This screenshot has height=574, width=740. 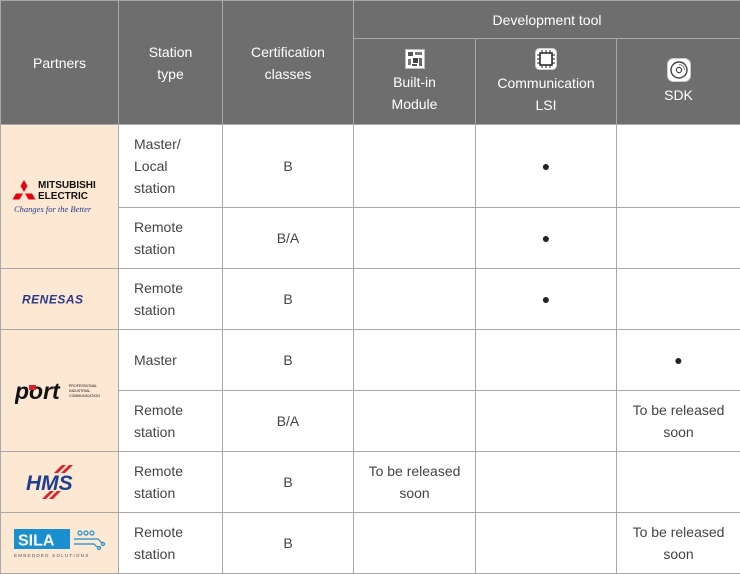 I want to click on header-communication-lsi: Communication LSI, so click(x=546, y=82).